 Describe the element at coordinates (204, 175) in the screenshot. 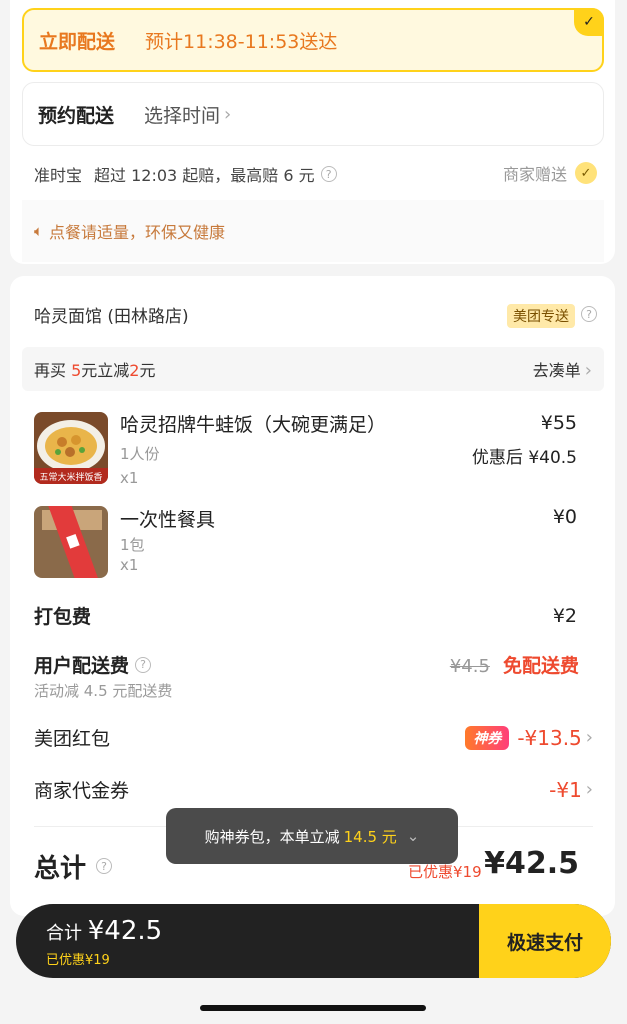

I see `ontime-desc: 超过 12:03 起赔，最高赔 6 元` at that location.